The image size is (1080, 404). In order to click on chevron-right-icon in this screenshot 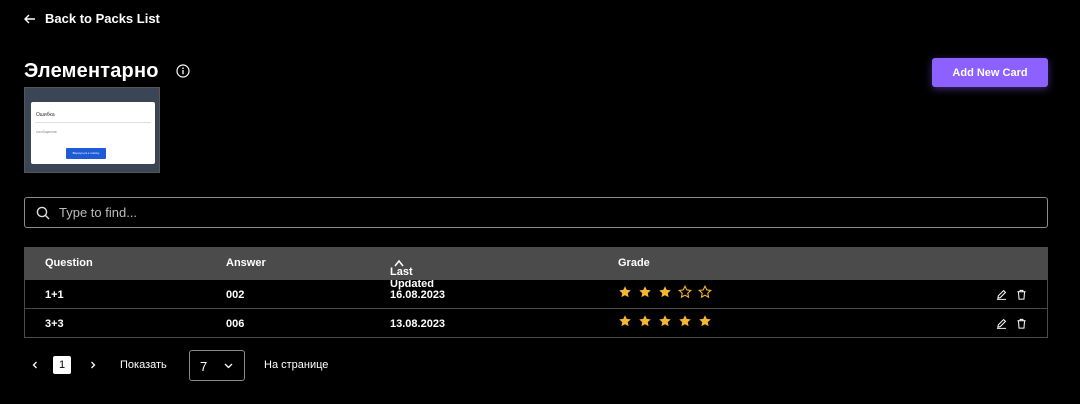, I will do `click(93, 365)`.